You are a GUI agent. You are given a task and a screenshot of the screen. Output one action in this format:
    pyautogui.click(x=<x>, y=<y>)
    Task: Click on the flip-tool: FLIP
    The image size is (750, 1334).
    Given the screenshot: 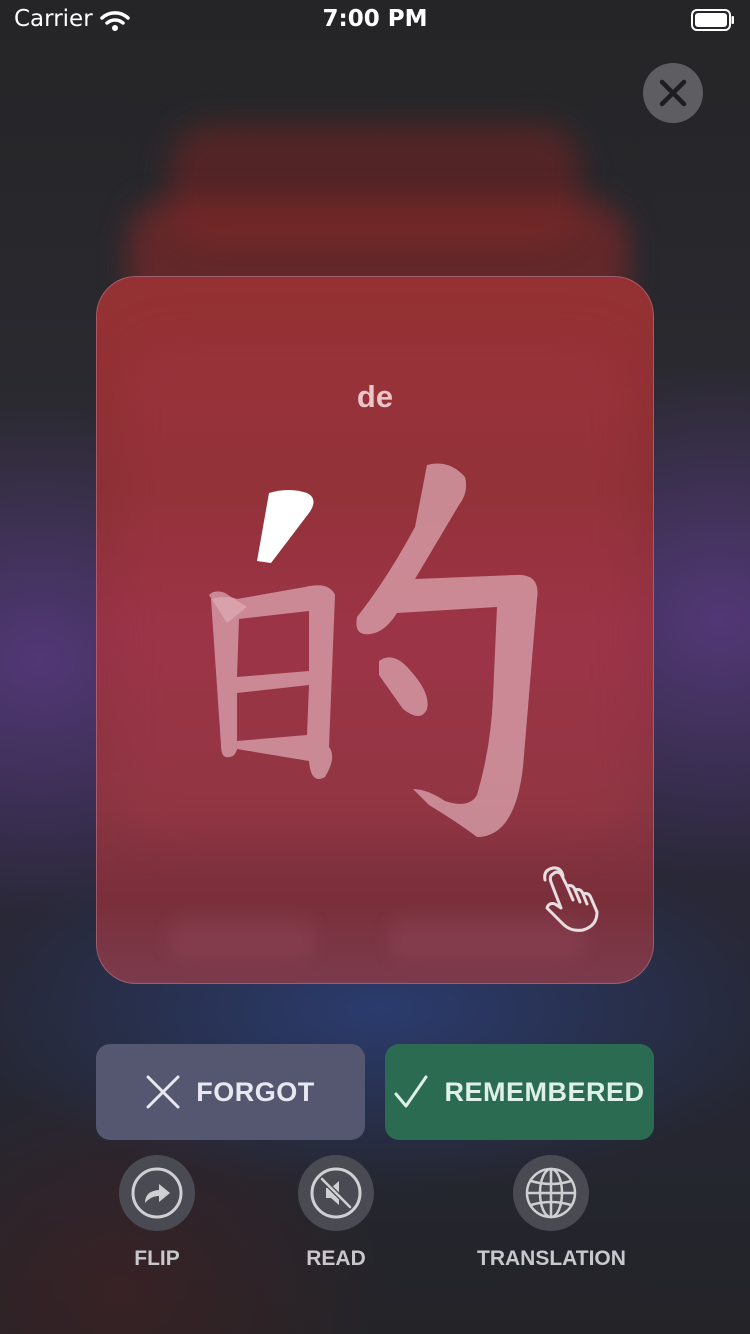 What is the action you would take?
    pyautogui.click(x=157, y=1213)
    